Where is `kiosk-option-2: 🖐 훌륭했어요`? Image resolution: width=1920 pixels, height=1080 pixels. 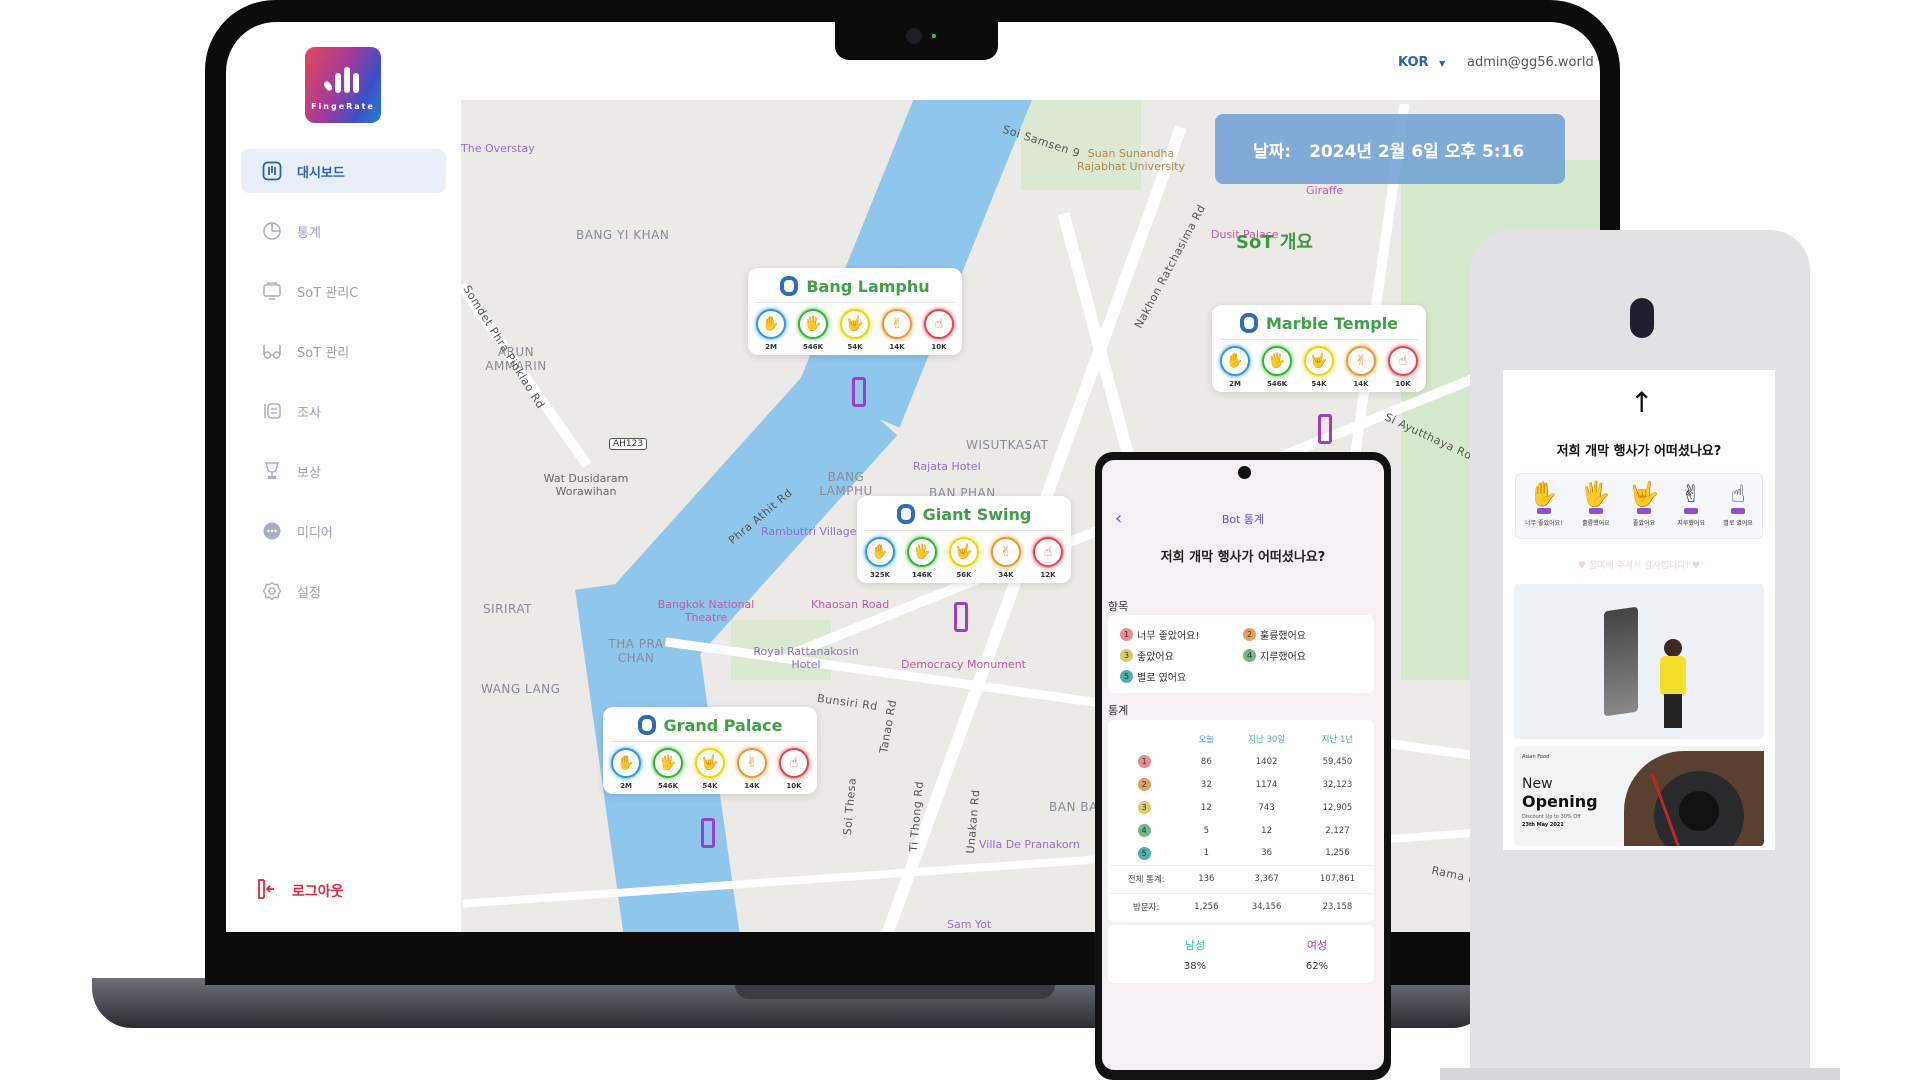
kiosk-option-2: 🖐 훌륭했어요 is located at coordinates (1596, 509).